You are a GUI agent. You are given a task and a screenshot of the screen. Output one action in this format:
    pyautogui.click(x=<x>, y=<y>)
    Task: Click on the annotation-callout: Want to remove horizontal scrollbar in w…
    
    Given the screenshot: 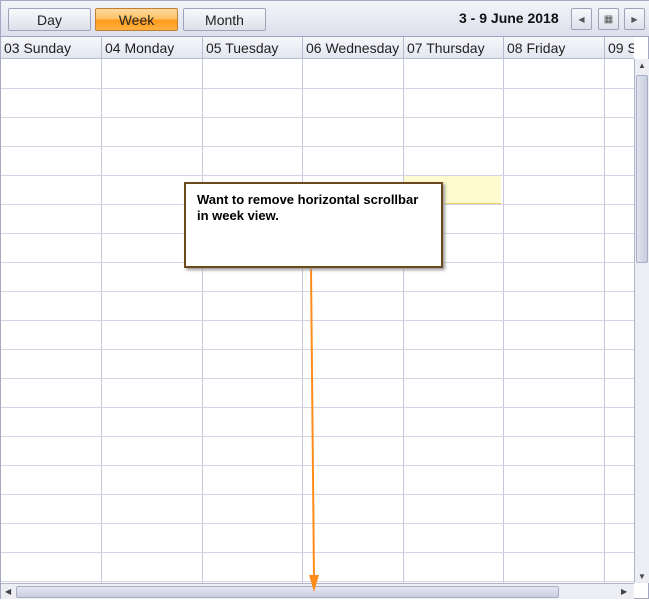 What is the action you would take?
    pyautogui.click(x=313, y=225)
    